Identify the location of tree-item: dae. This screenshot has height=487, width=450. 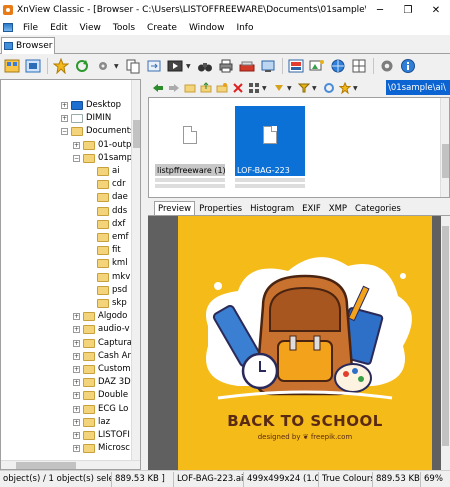
(70, 197).